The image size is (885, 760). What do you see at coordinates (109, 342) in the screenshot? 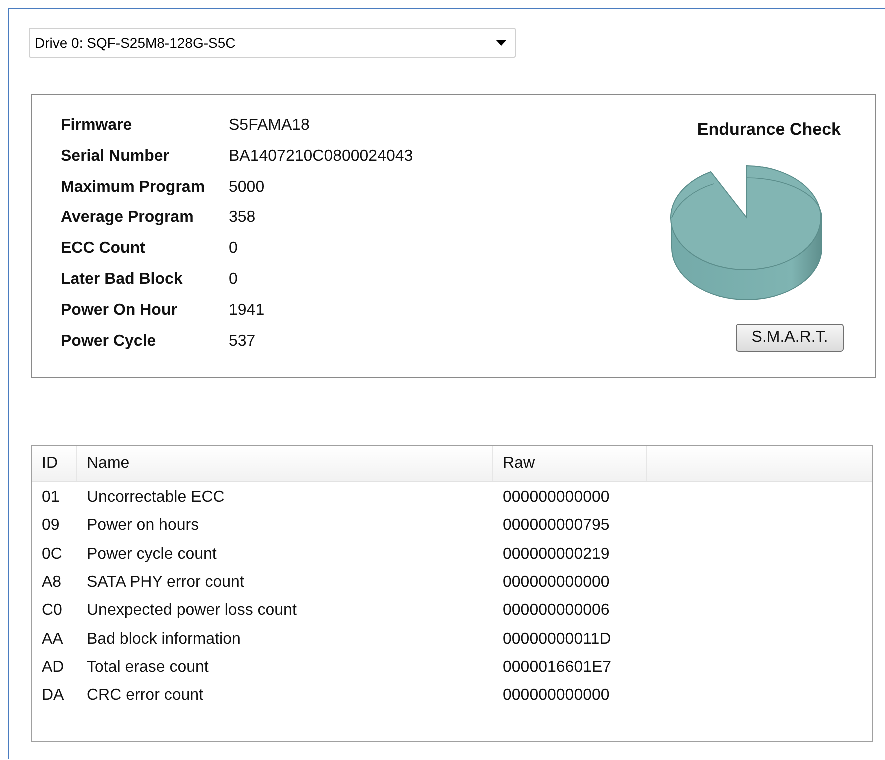
I see `info-label: Power Cycle` at bounding box center [109, 342].